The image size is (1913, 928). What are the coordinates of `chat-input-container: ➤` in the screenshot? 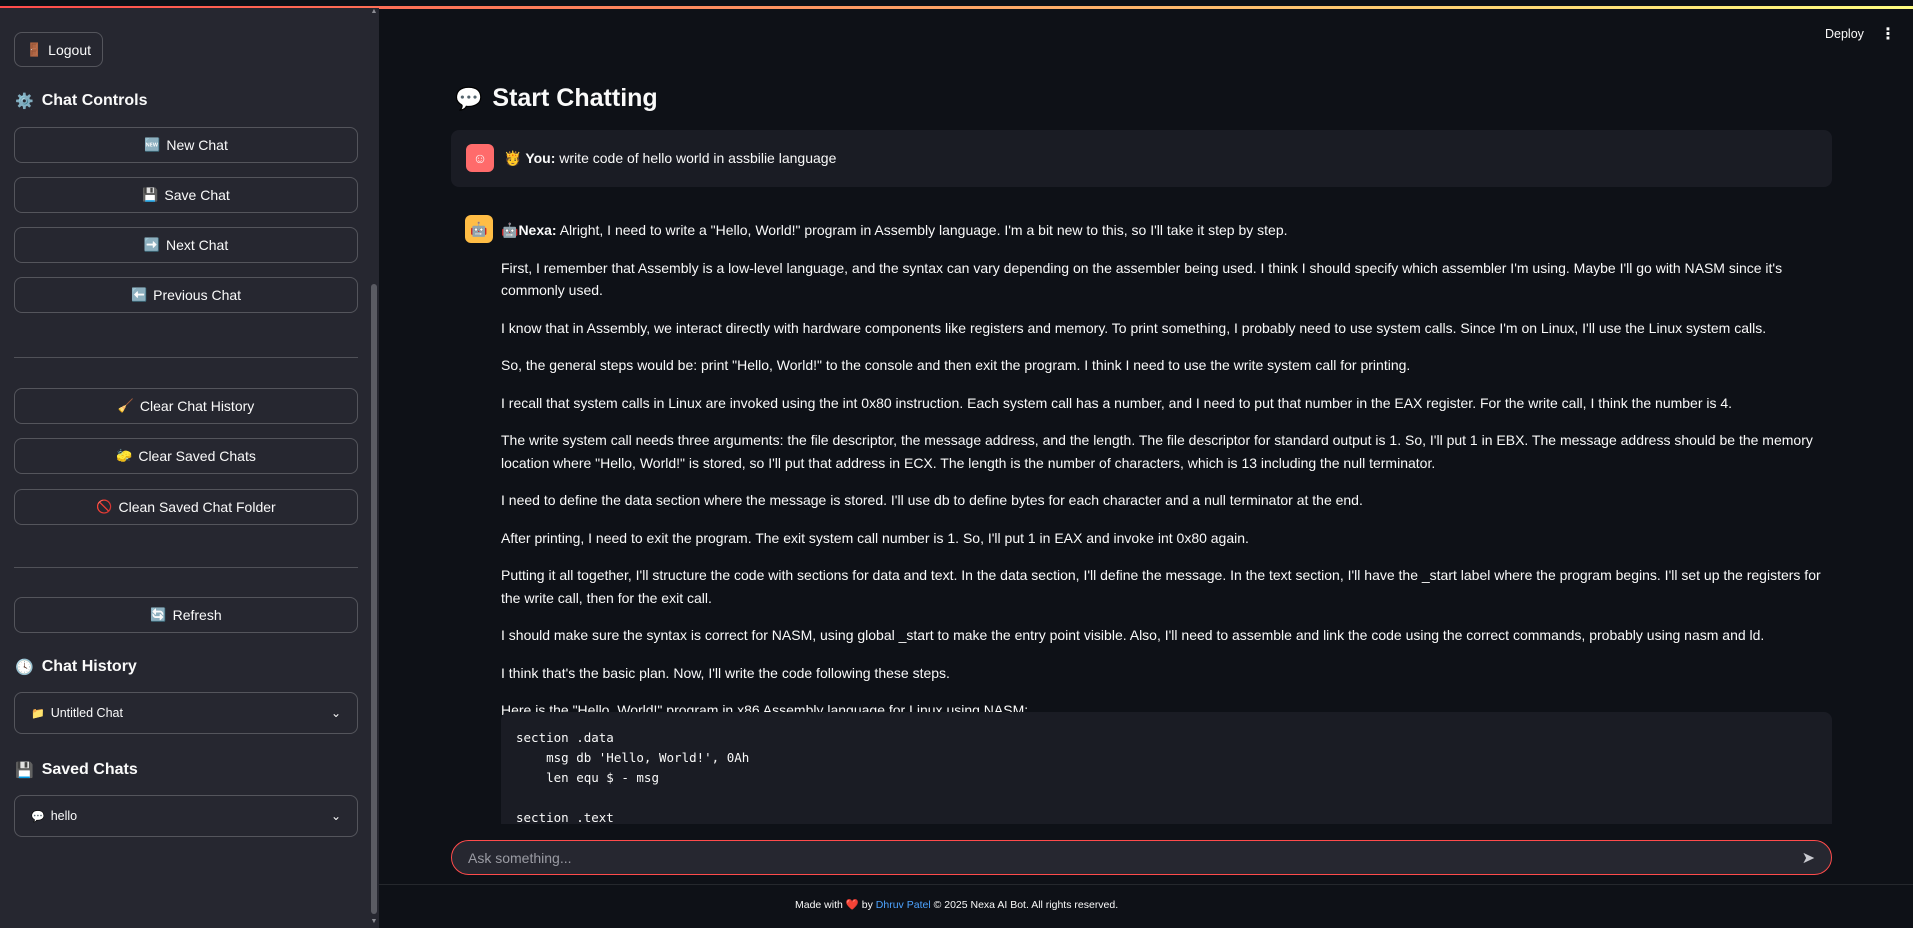 It's located at (1141, 857).